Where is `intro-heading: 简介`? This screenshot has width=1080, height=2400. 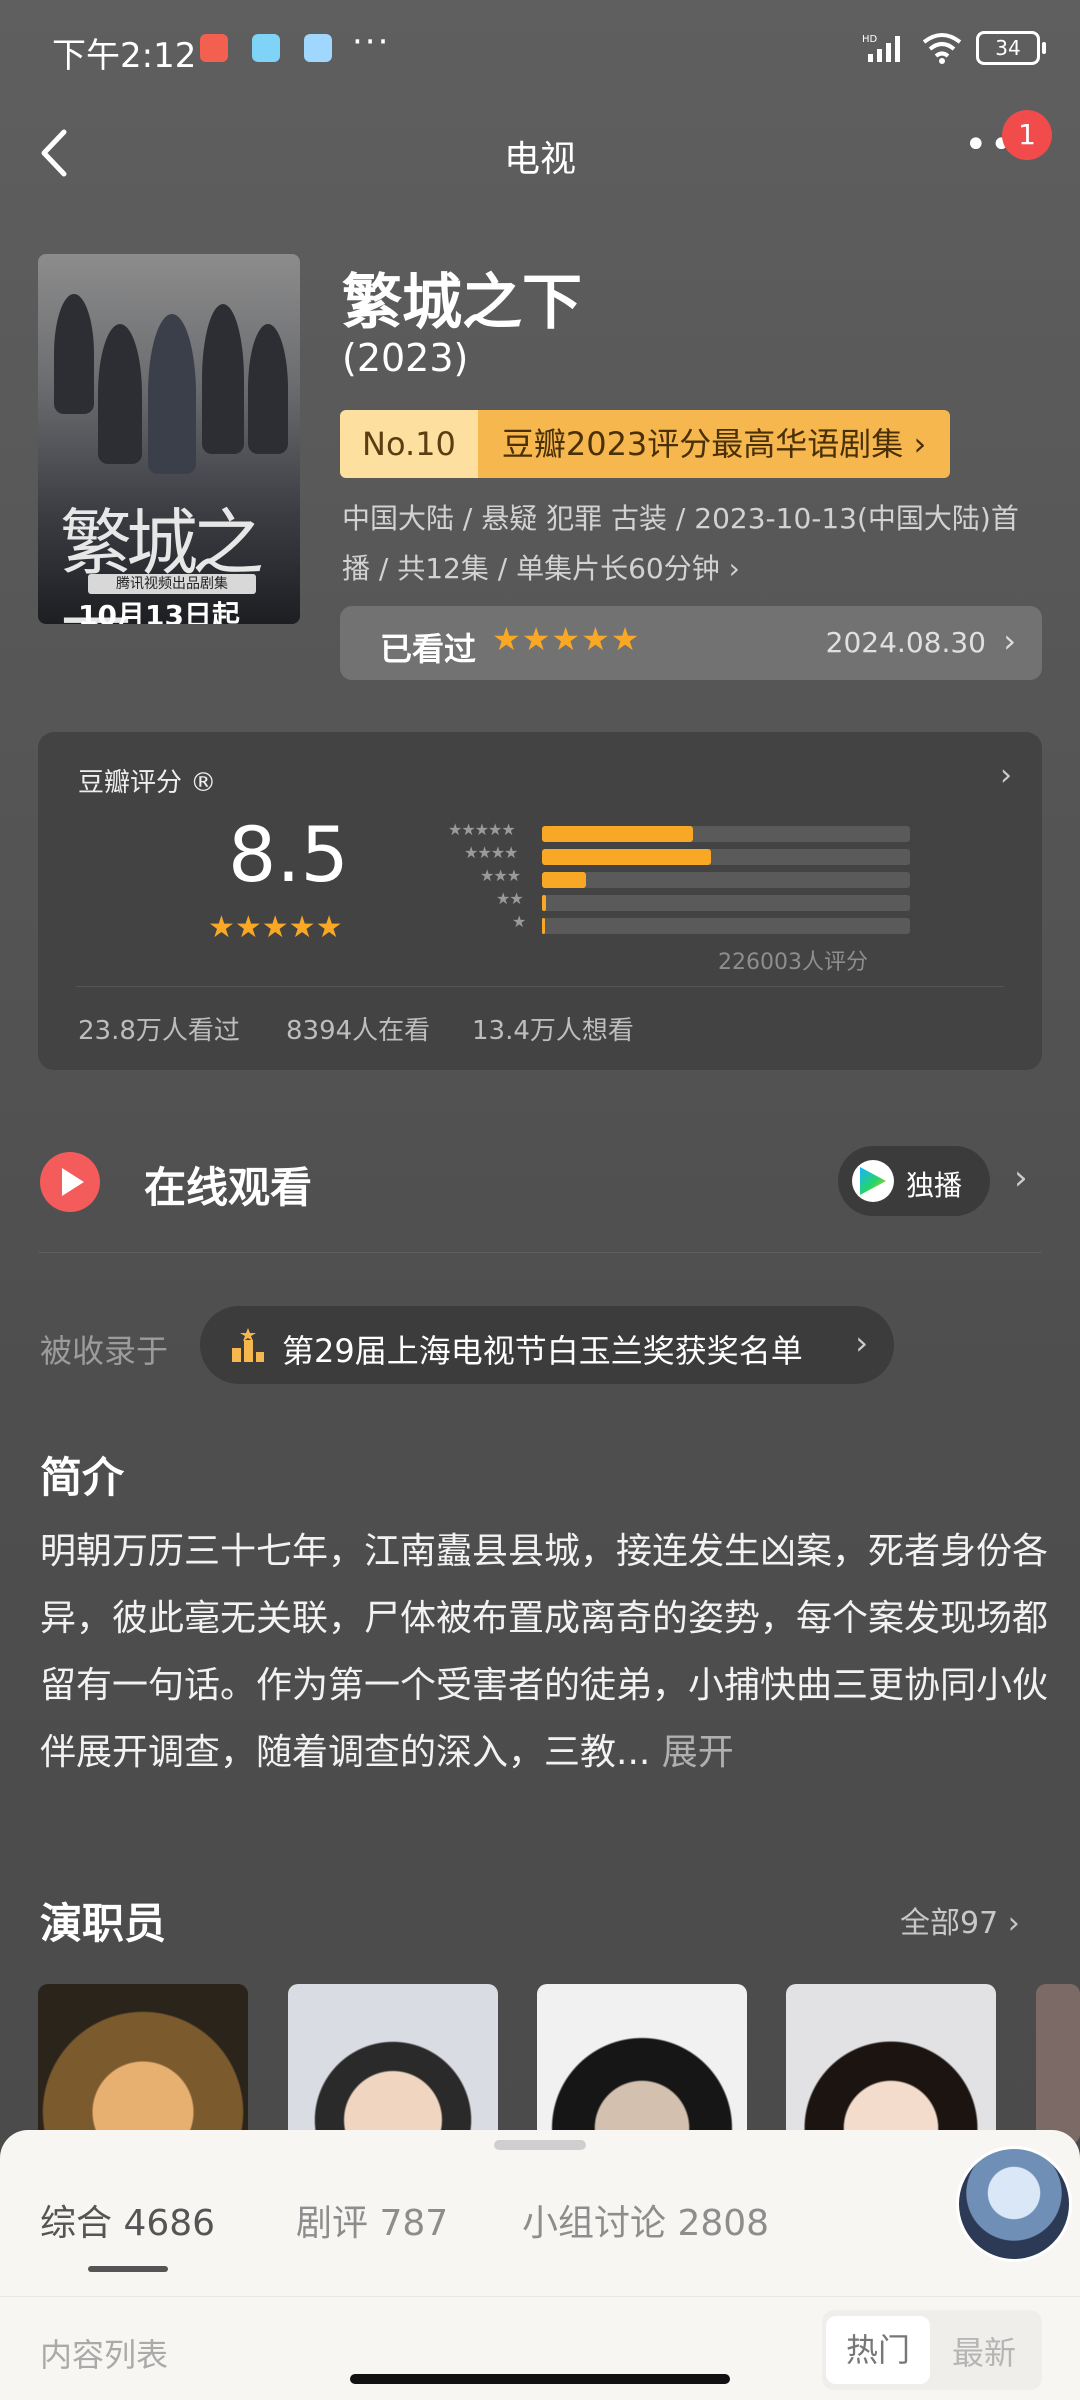 intro-heading: 简介 is located at coordinates (82, 1477).